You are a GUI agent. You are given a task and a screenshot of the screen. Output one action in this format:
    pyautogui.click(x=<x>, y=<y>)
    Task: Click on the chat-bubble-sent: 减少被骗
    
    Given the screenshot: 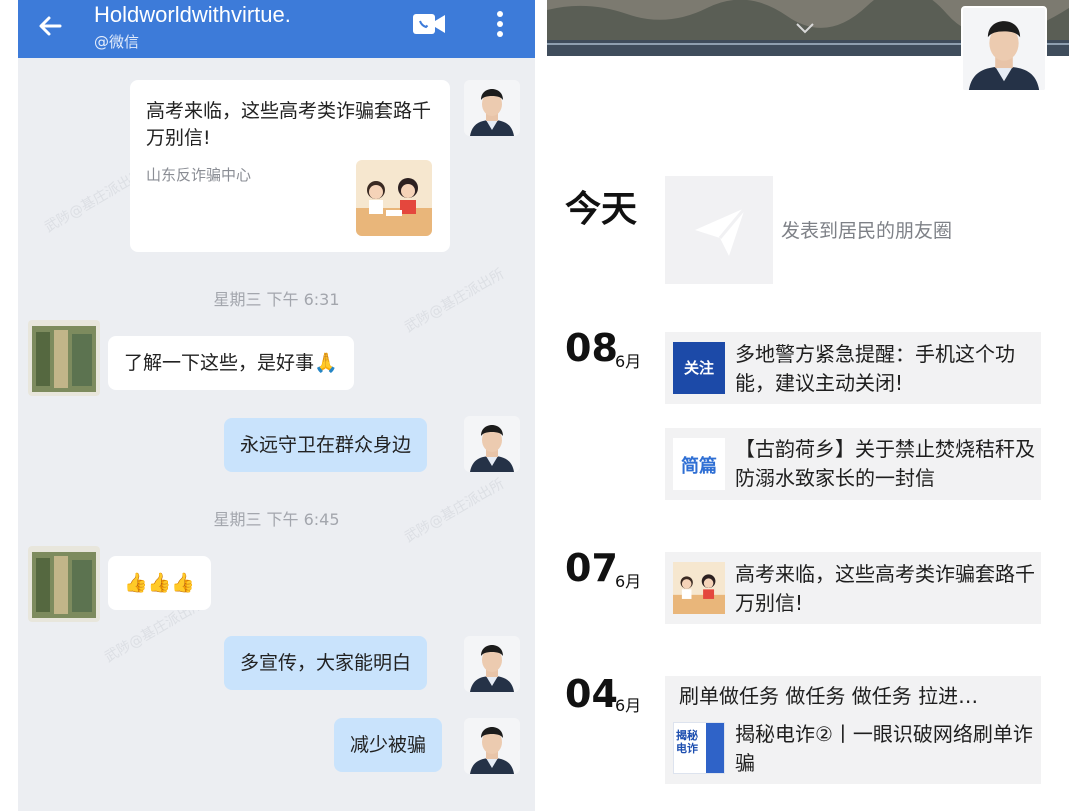 What is the action you would take?
    pyautogui.click(x=388, y=745)
    